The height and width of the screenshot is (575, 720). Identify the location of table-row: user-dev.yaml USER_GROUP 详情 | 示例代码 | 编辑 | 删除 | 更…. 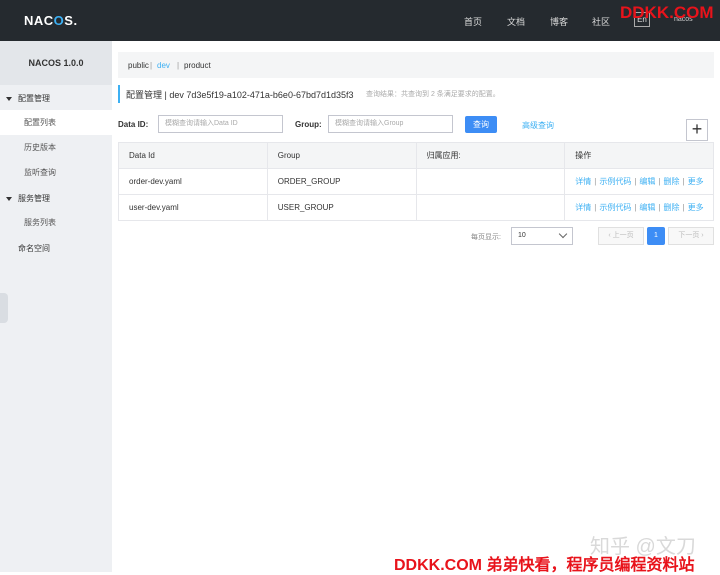
(416, 207).